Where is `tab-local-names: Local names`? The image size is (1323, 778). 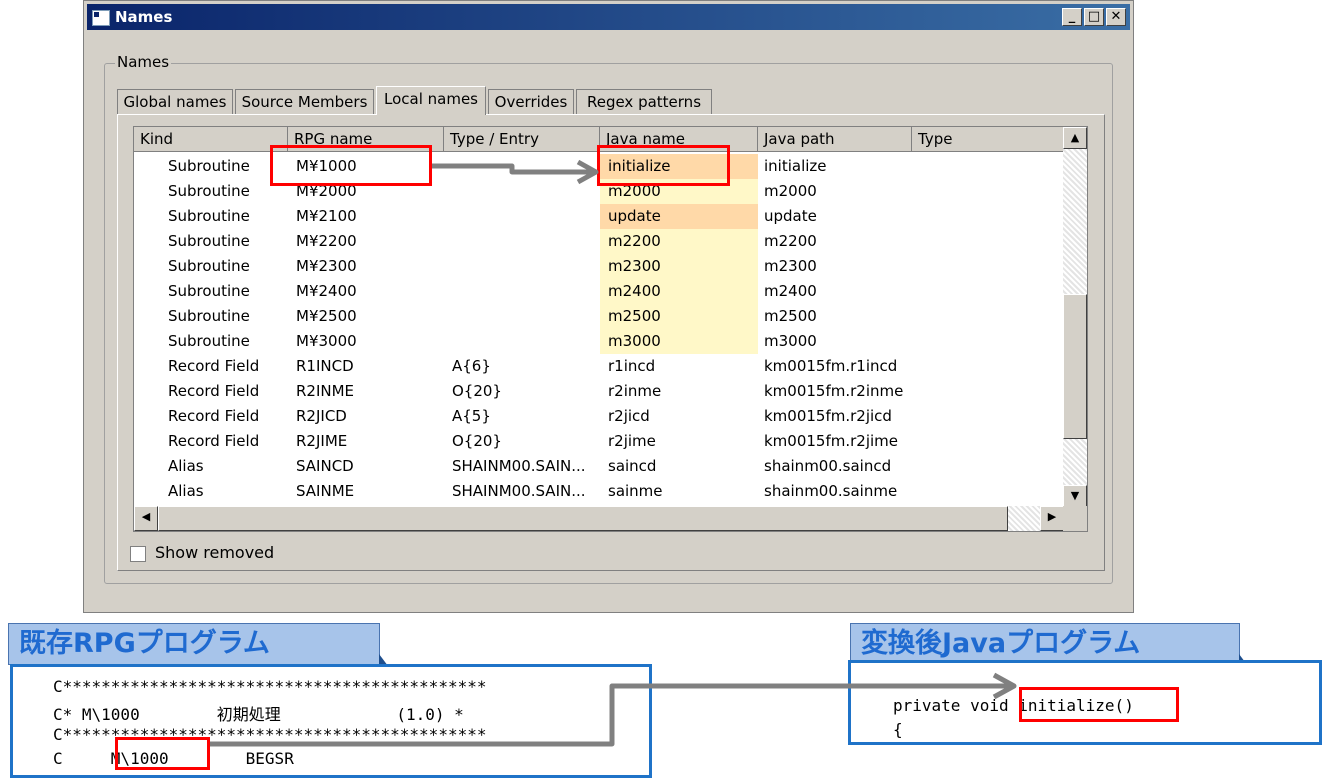
tab-local-names: Local names is located at coordinates (431, 100).